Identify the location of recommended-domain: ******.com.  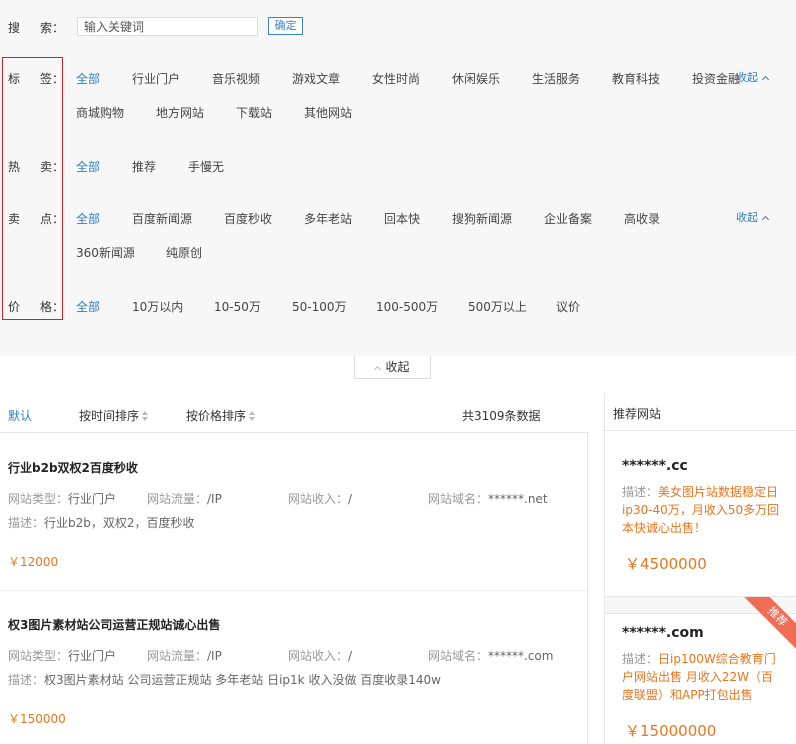
(663, 633).